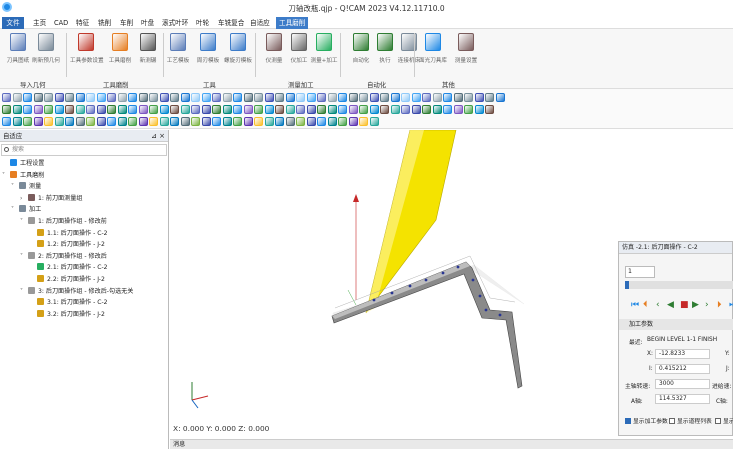 This screenshot has width=733, height=449. What do you see at coordinates (26, 210) in the screenshot?
I see `tree-node: ˅ 加工` at bounding box center [26, 210].